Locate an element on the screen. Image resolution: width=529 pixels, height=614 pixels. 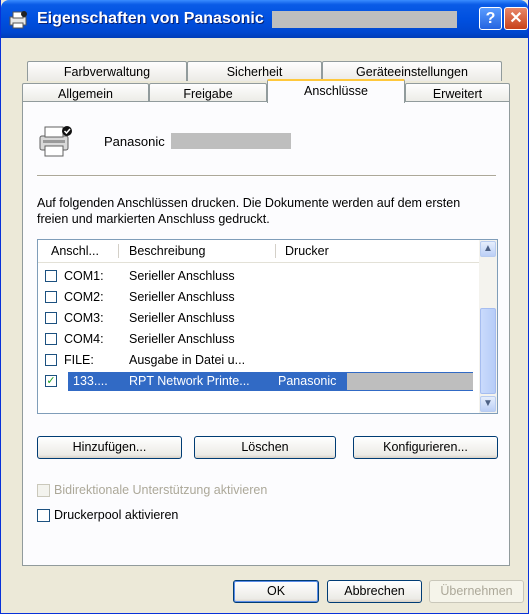
port-name: COM3: is located at coordinates (84, 318).